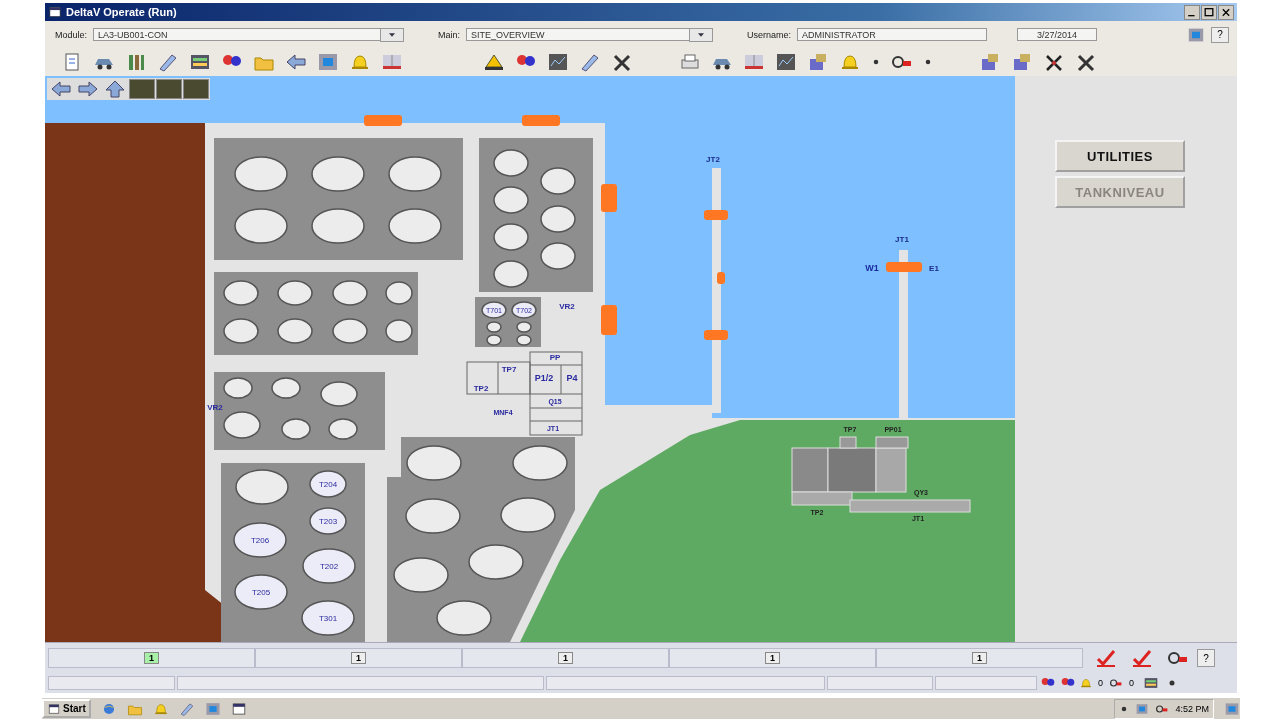  Describe the element at coordinates (1120, 156) in the screenshot. I see `navigation-button: UTILITIES` at that location.